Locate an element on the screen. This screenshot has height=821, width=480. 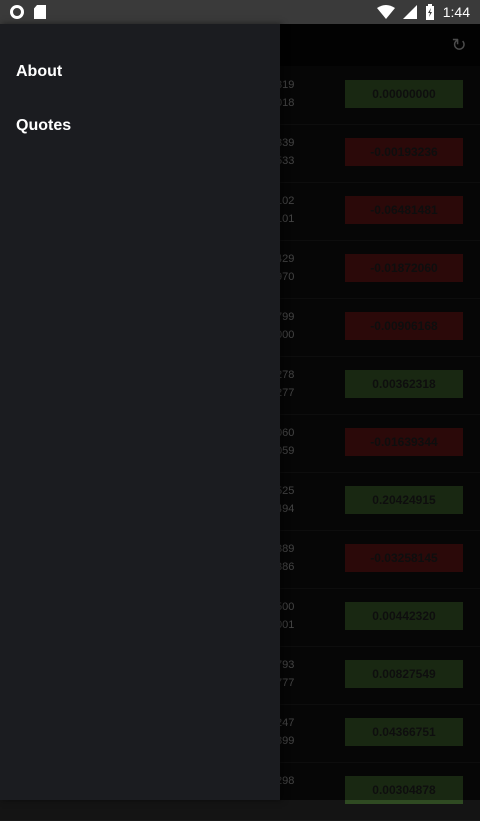
status-bar: 1:44 is located at coordinates (240, 12).